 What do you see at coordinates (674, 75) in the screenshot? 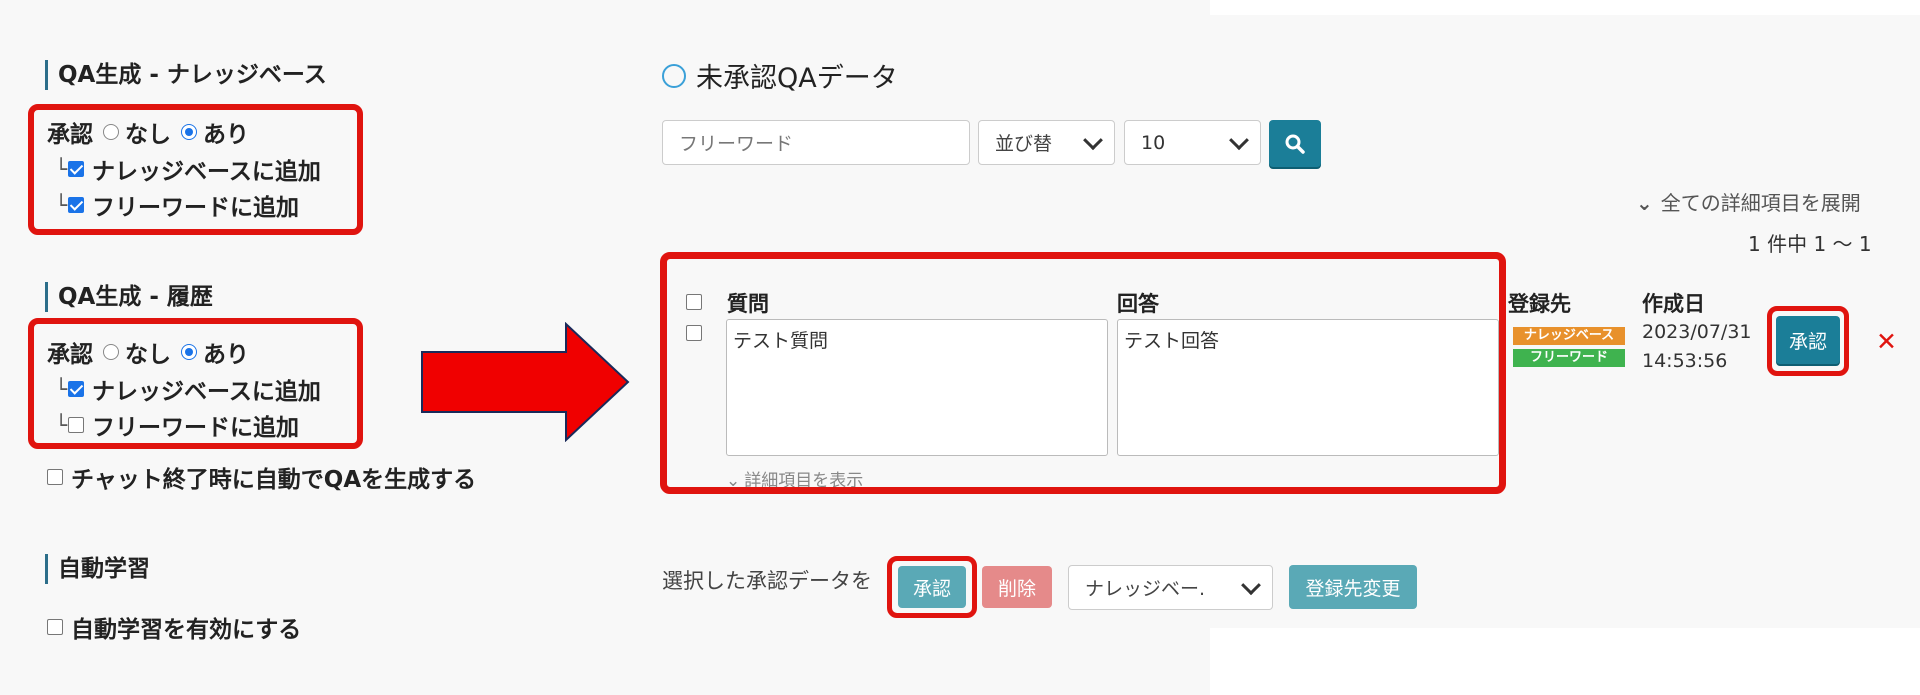
I see `circle-icon` at bounding box center [674, 75].